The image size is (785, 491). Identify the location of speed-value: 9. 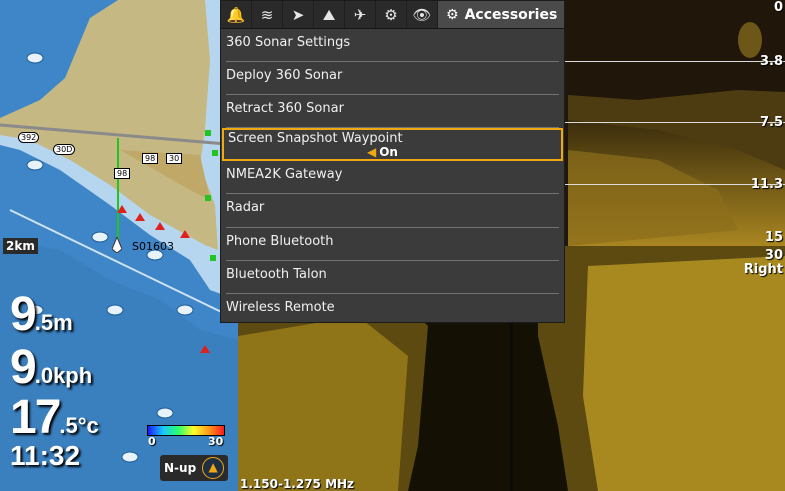
(23, 367).